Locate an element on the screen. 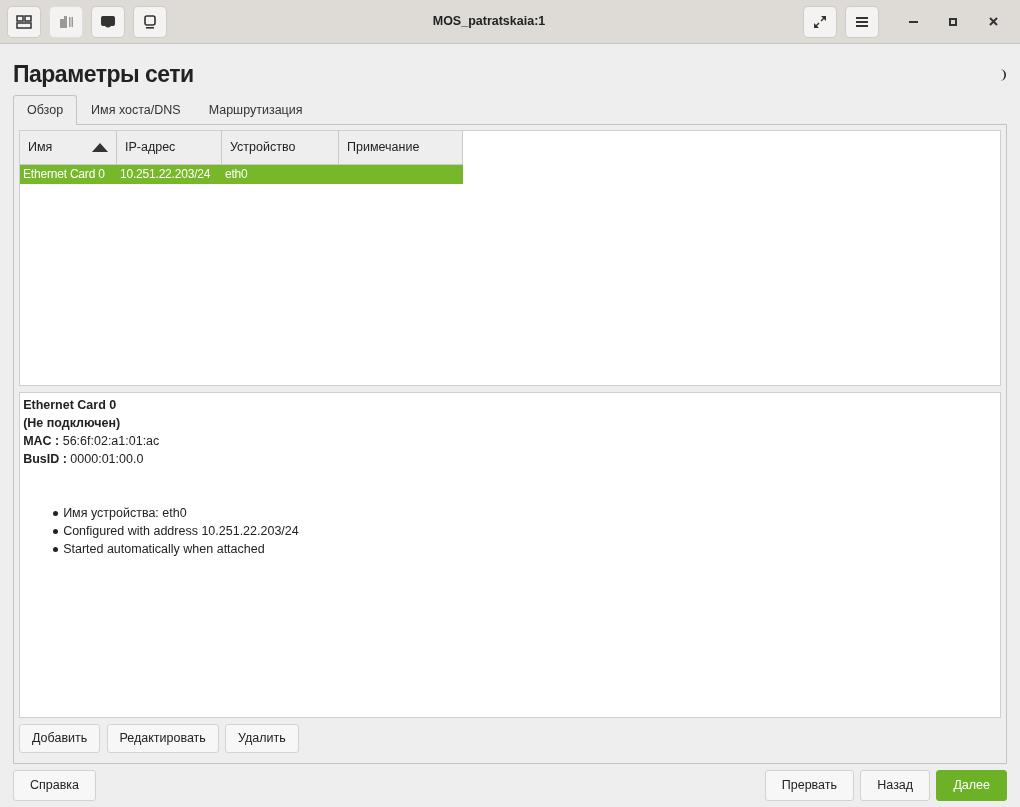 The height and width of the screenshot is (807, 1020). header-label: IP-адрес is located at coordinates (150, 147).